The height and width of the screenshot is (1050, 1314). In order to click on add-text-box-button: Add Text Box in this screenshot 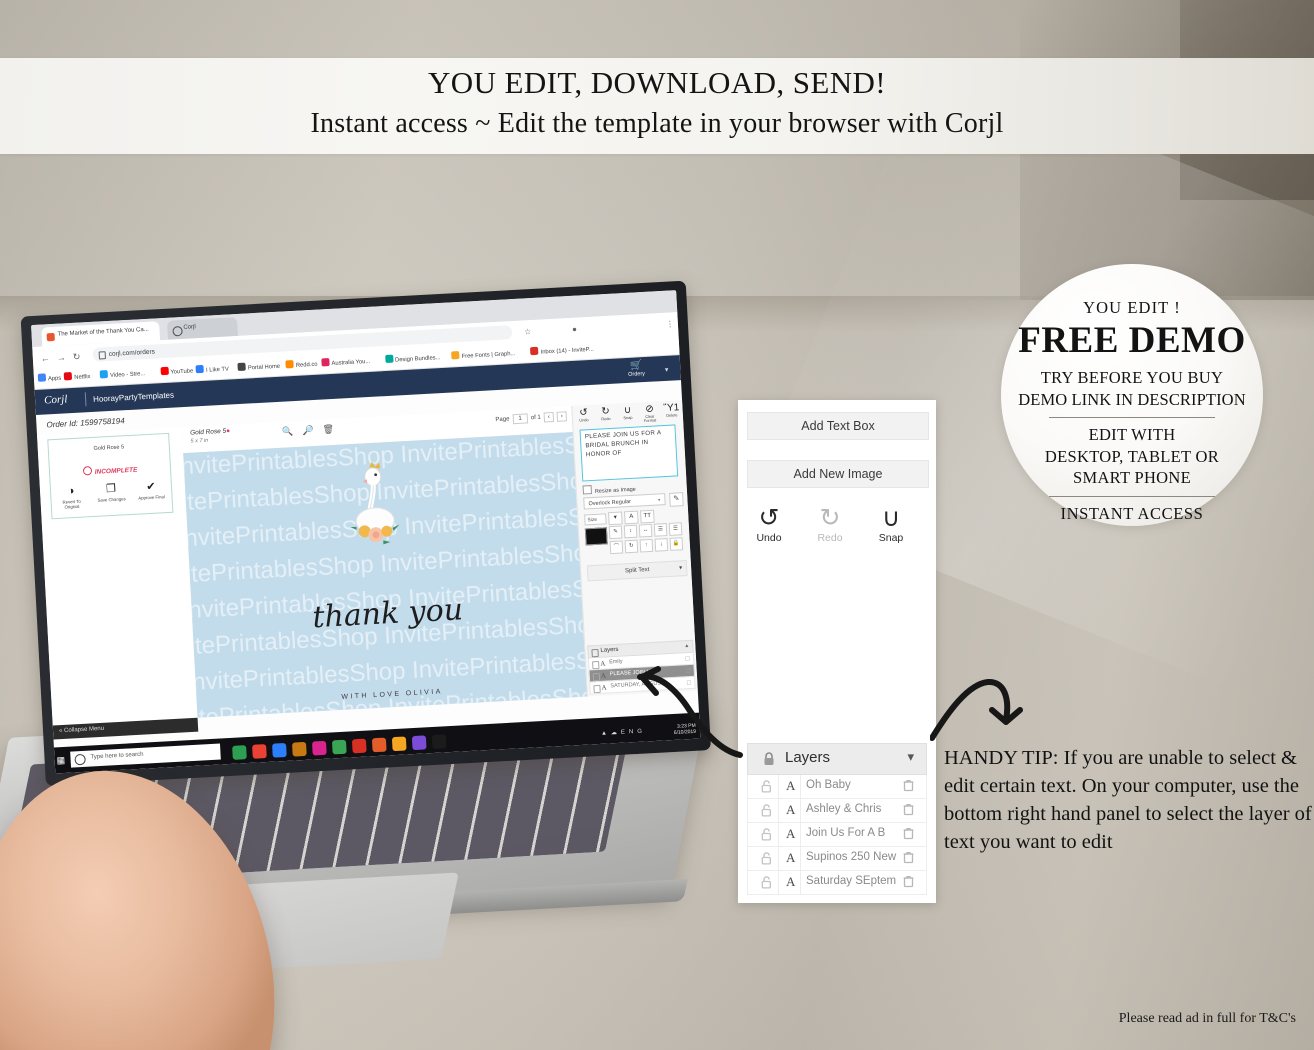, I will do `click(838, 426)`.